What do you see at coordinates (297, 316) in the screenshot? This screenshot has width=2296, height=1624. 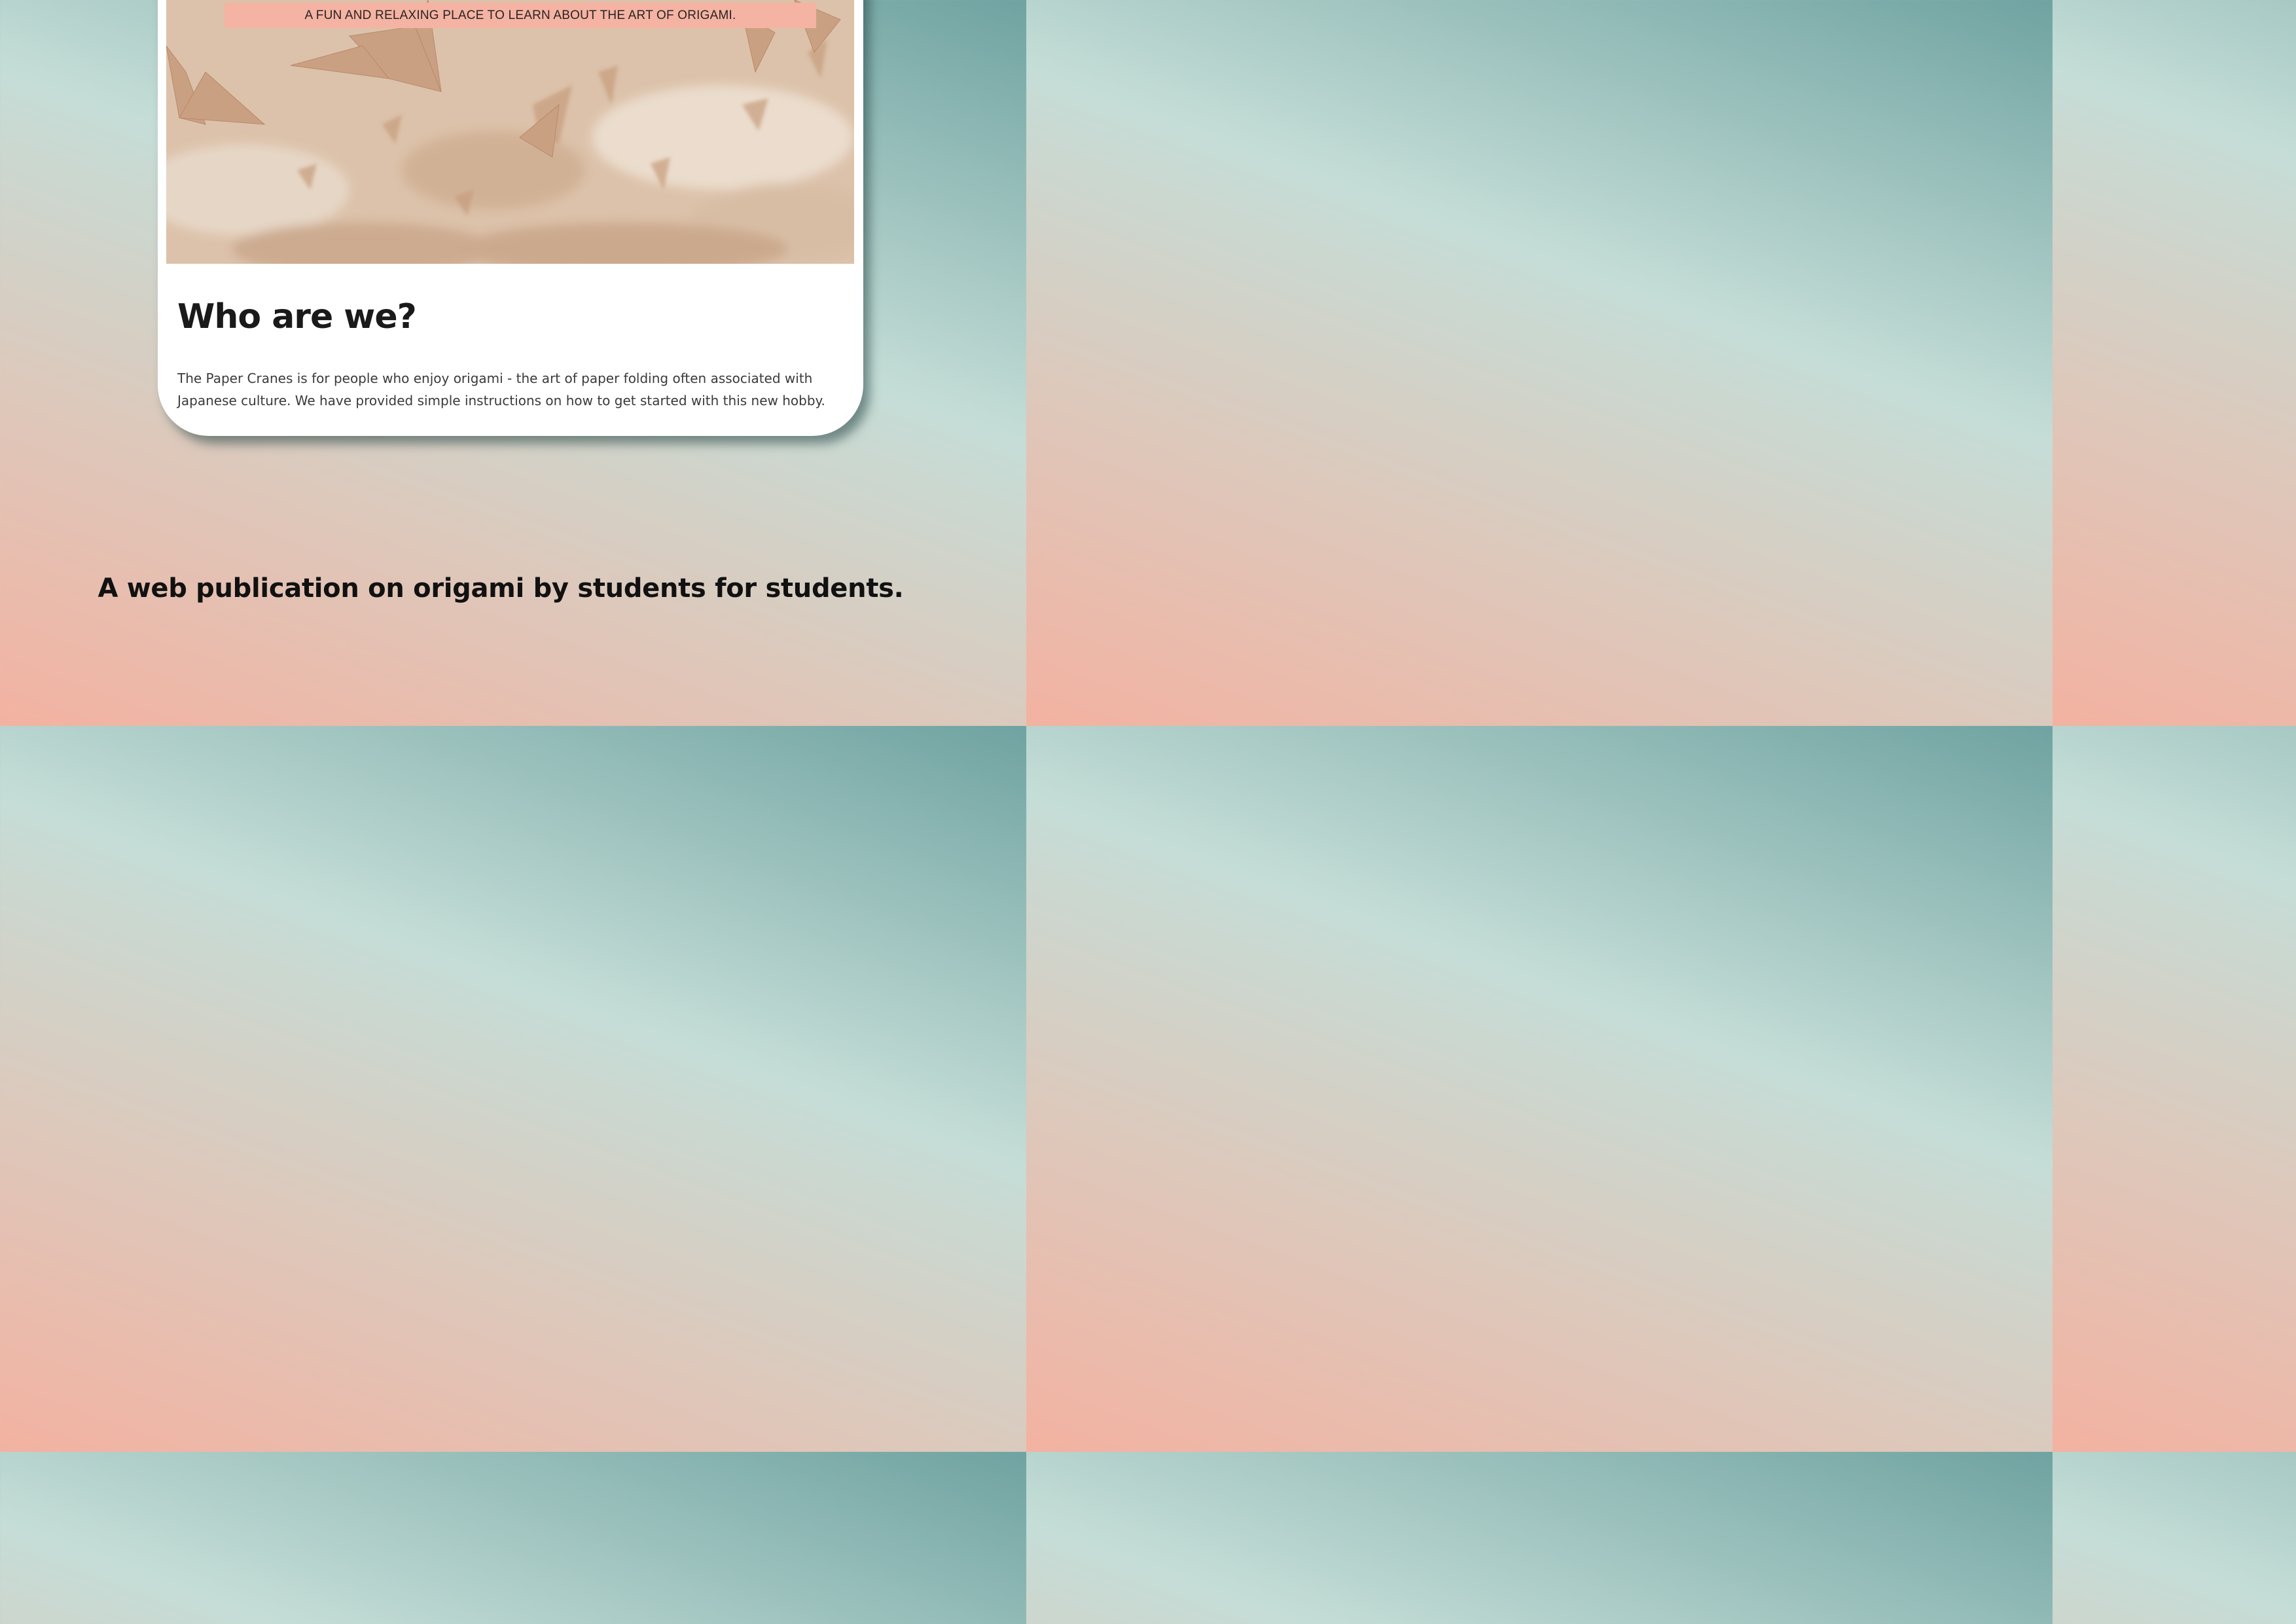 I see `section-heading: Who are we?` at bounding box center [297, 316].